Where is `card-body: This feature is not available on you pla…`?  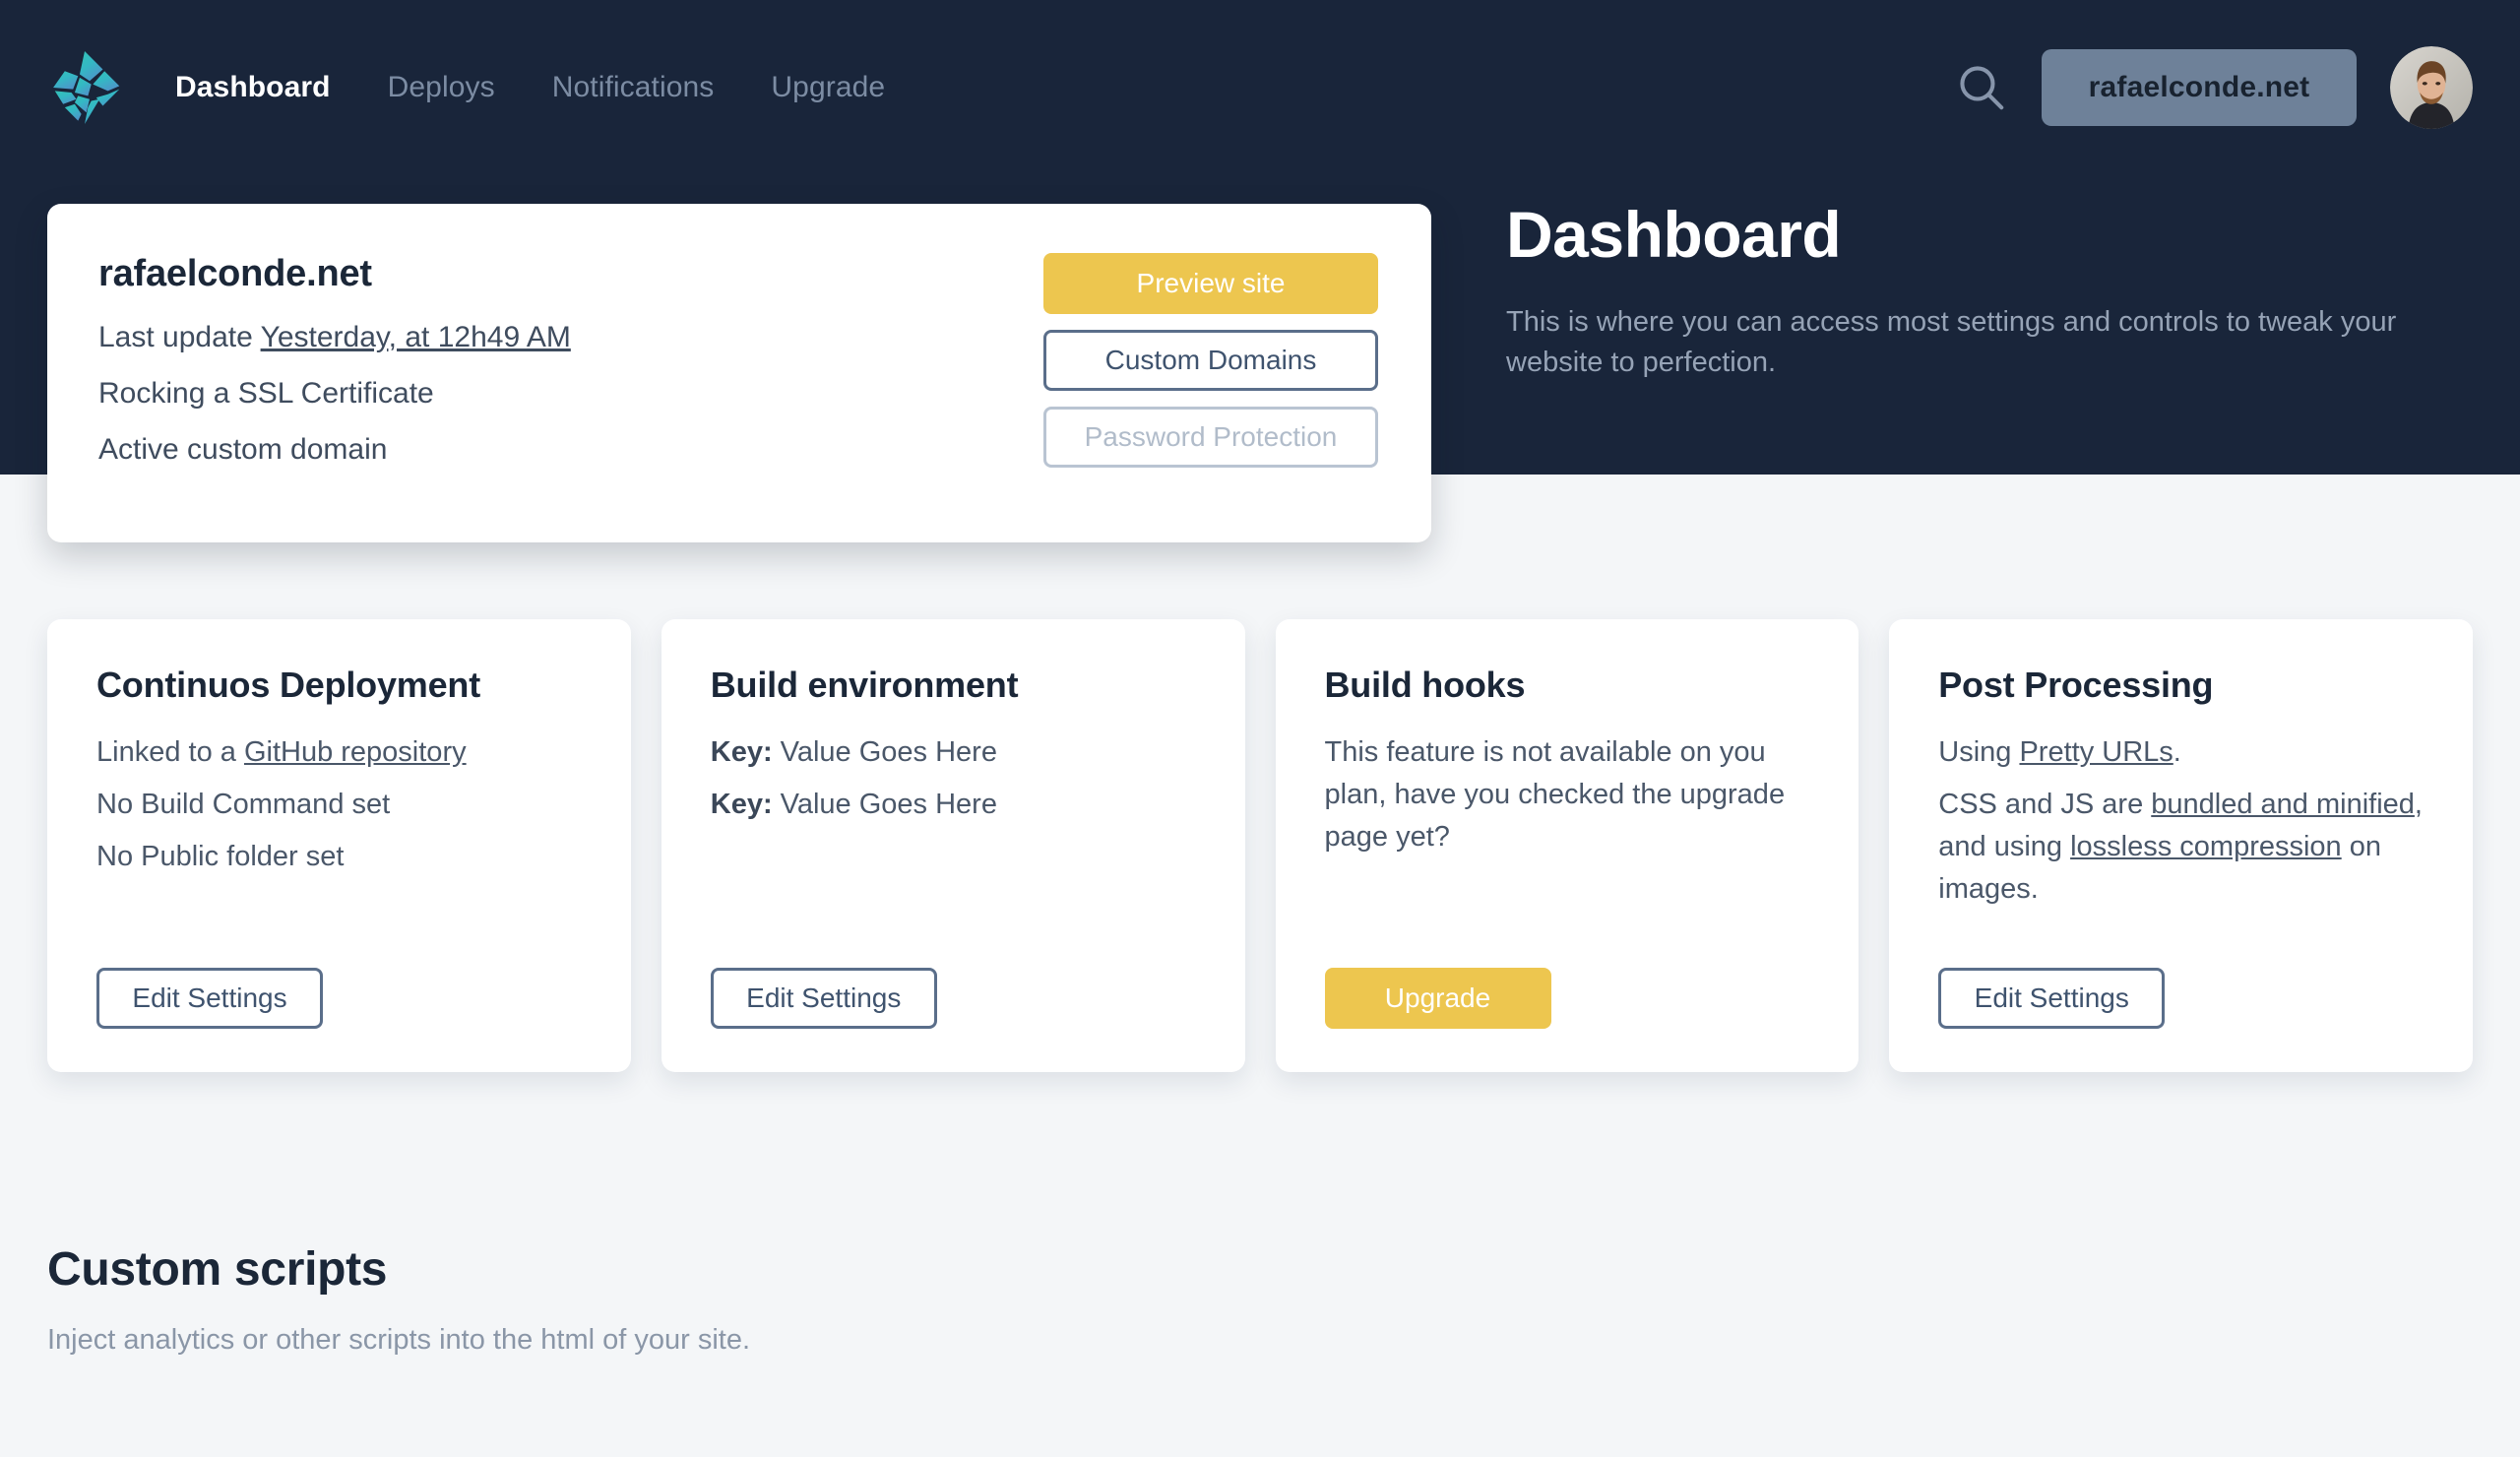 card-body: This feature is not available on you pla… is located at coordinates (1555, 794).